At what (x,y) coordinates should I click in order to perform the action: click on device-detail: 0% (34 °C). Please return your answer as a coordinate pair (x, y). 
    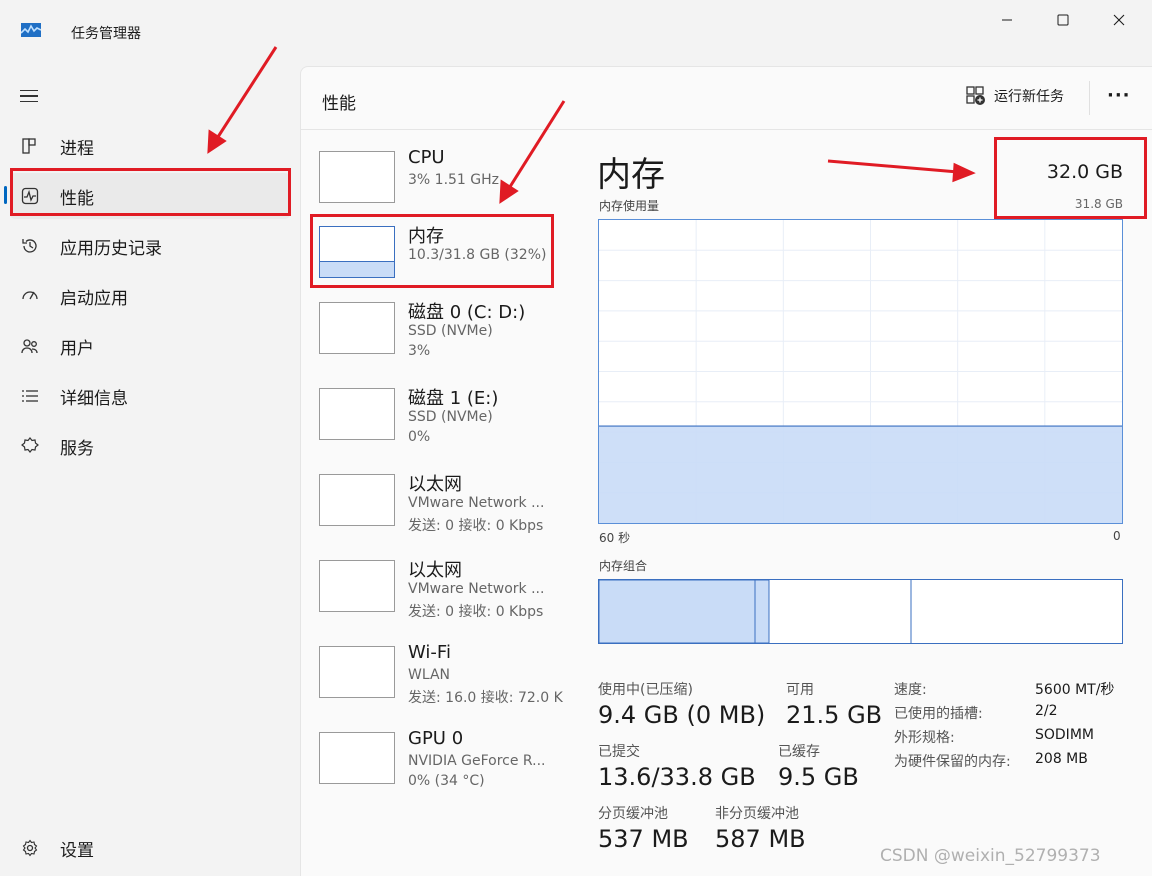
    Looking at the image, I should click on (446, 781).